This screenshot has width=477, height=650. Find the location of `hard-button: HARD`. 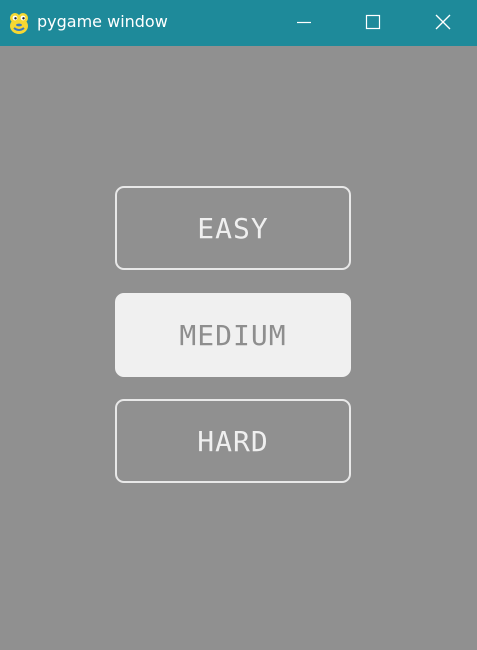

hard-button: HARD is located at coordinates (233, 441).